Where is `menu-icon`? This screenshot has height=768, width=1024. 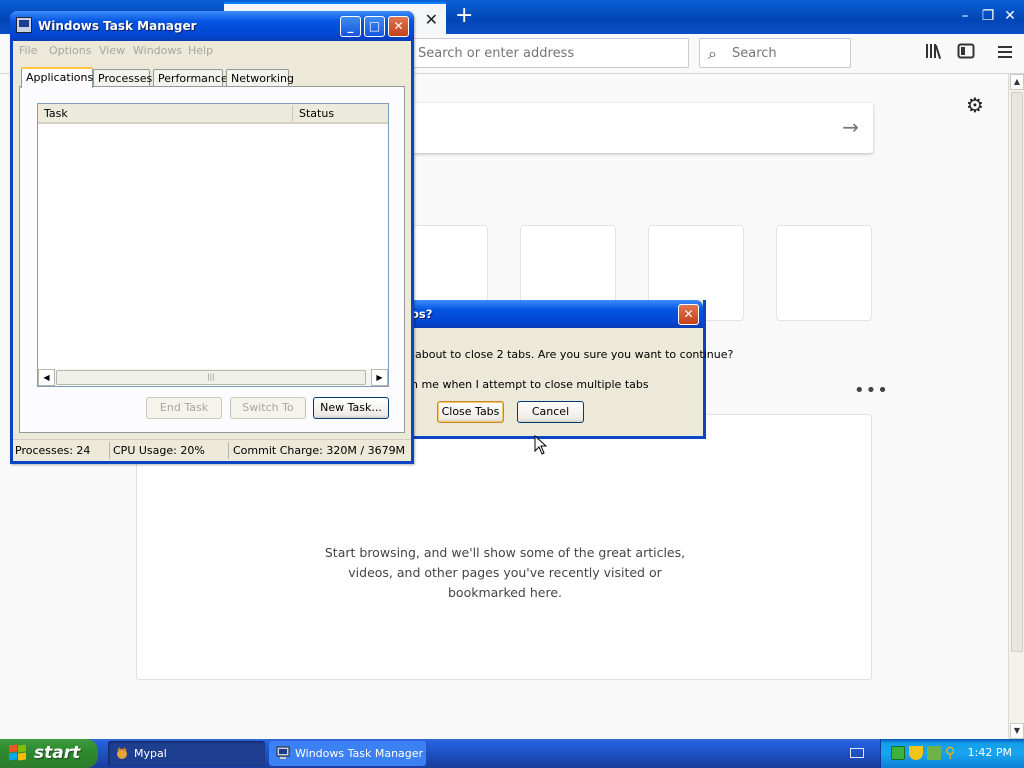
menu-icon is located at coordinates (1005, 54).